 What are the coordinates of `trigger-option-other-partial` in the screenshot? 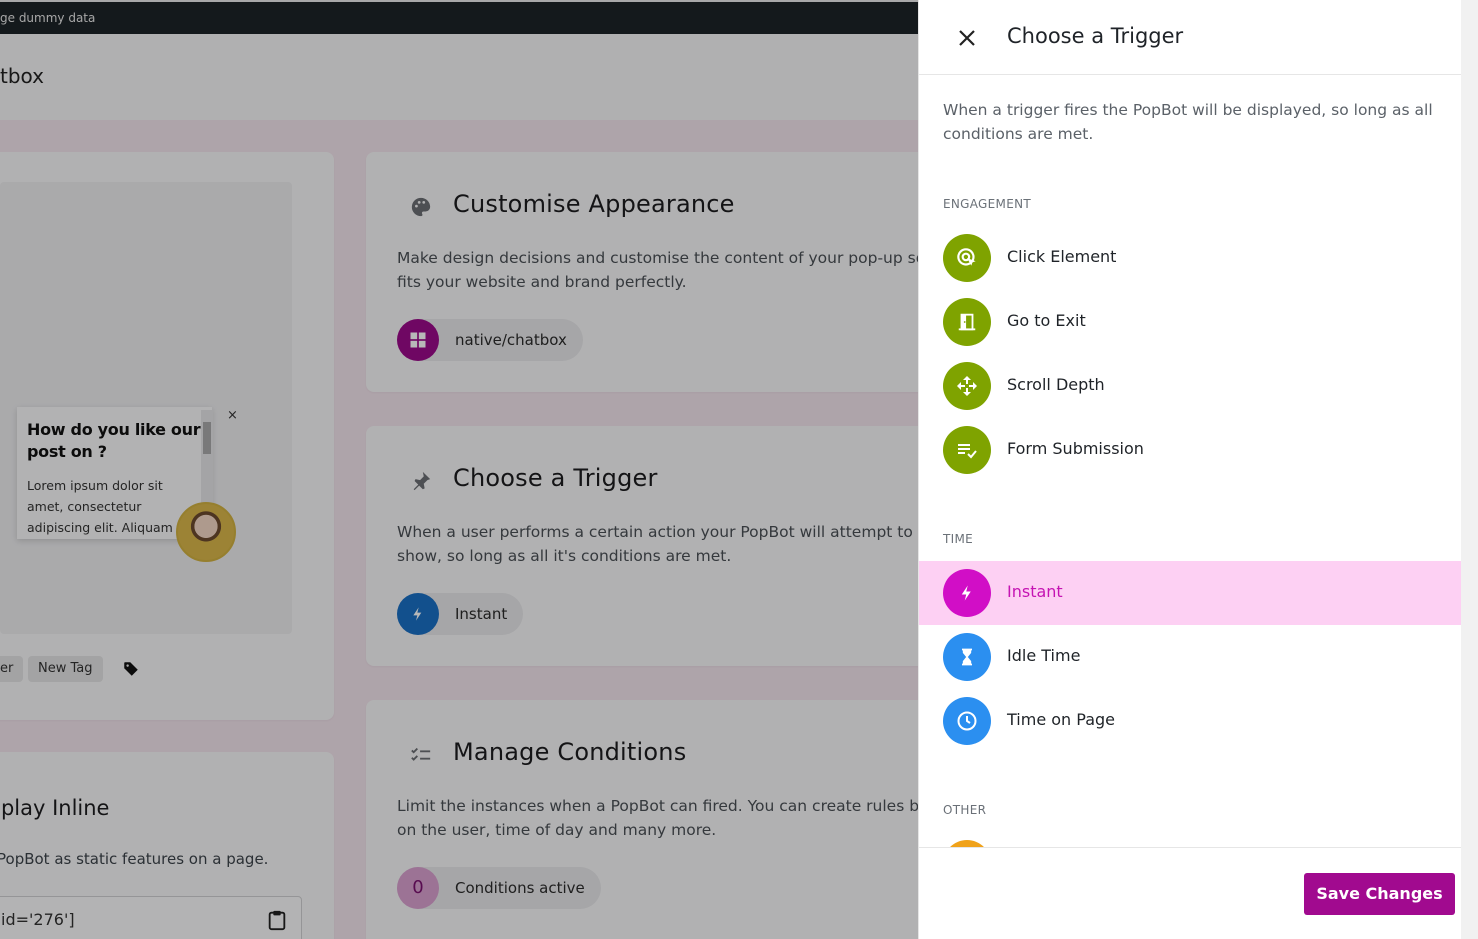 It's located at (1190, 839).